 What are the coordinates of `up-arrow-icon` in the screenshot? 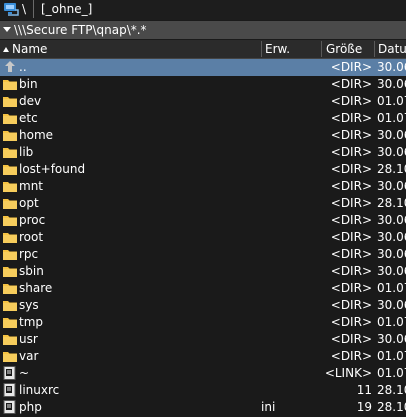 It's located at (10, 67).